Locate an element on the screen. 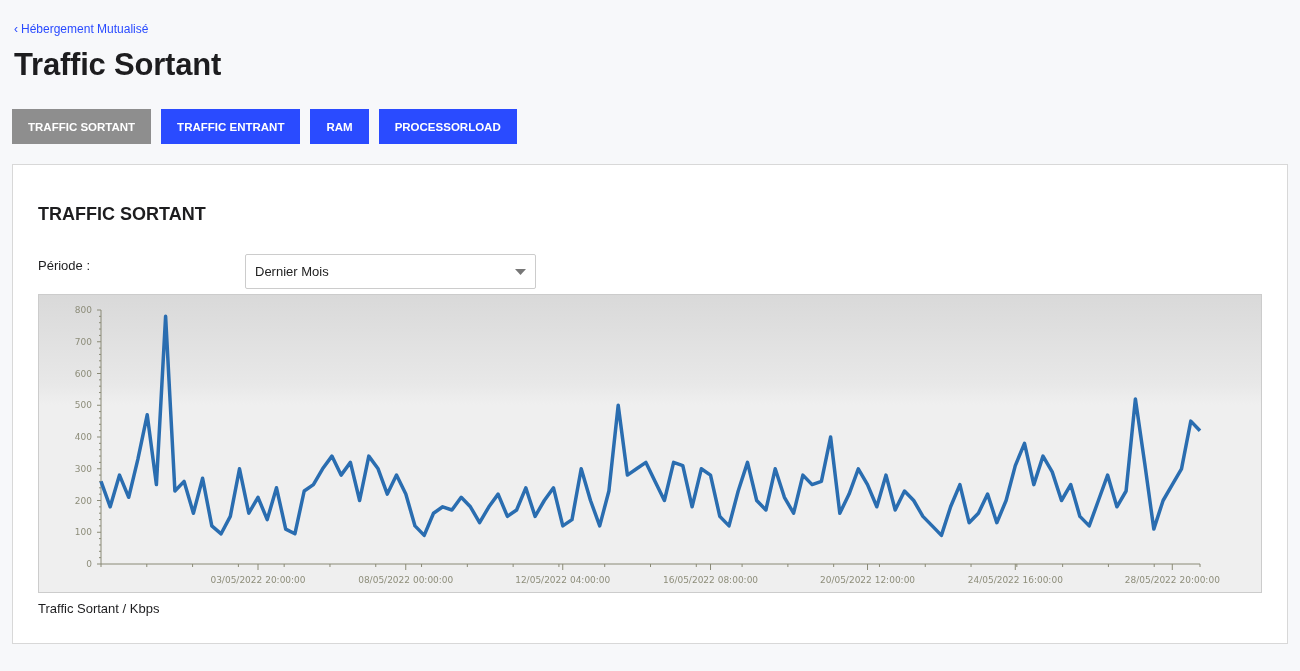  y-tick-label: 300 is located at coordinates (83, 468).